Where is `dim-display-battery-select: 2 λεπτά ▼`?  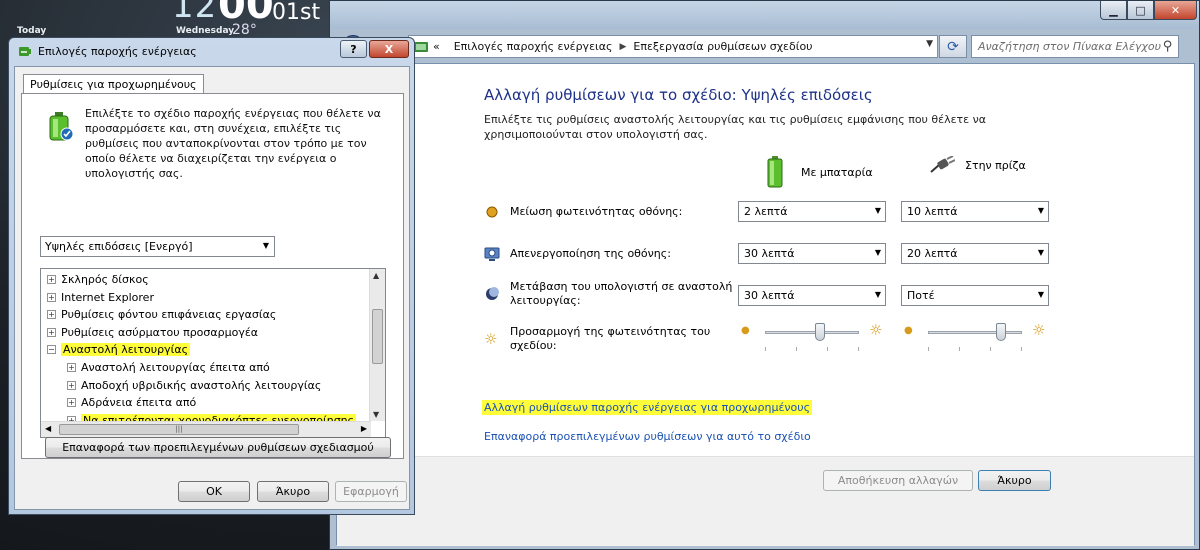
dim-display-battery-select: 2 λεπτά ▼ is located at coordinates (812, 211).